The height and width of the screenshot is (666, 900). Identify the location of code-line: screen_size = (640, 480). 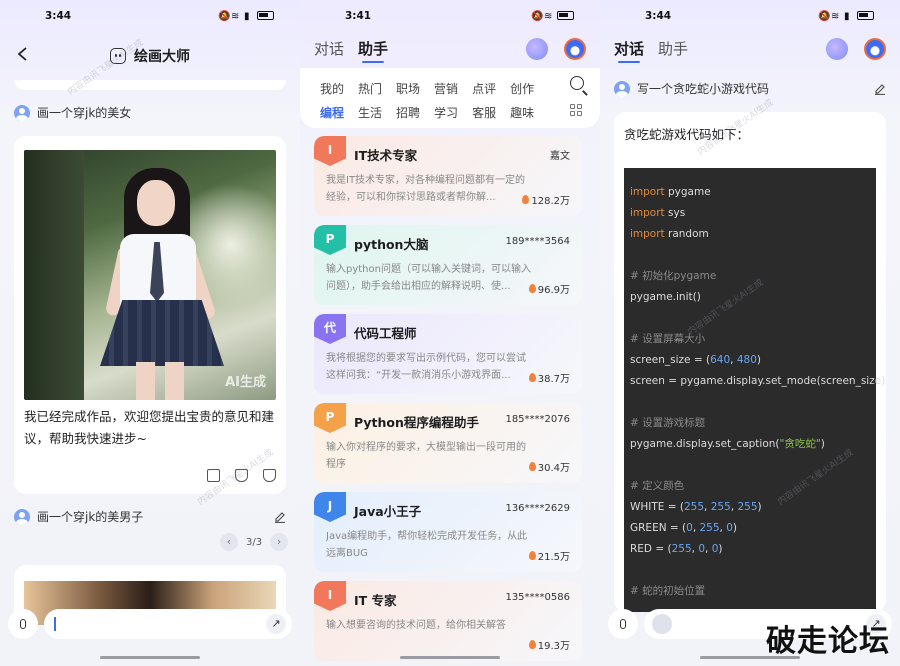
(750, 360).